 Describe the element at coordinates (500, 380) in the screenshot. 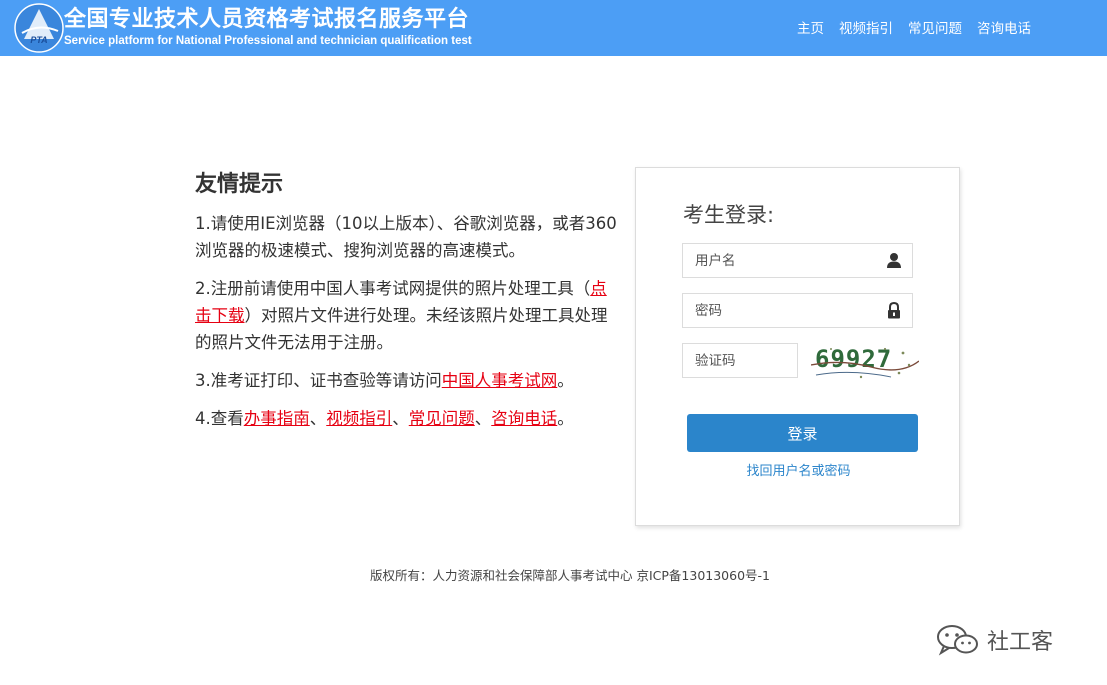

I see `cpta-site-link: 中国人事考试网` at that location.